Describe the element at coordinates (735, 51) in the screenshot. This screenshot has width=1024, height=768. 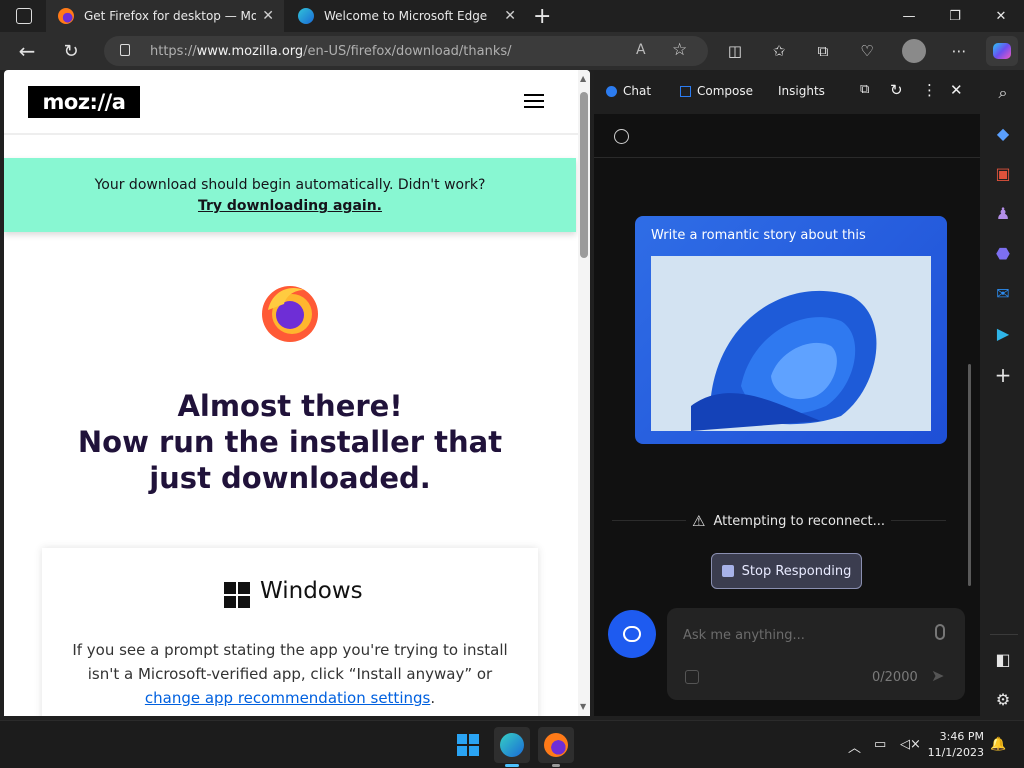
I see `split-screen-icon: ◫` at that location.